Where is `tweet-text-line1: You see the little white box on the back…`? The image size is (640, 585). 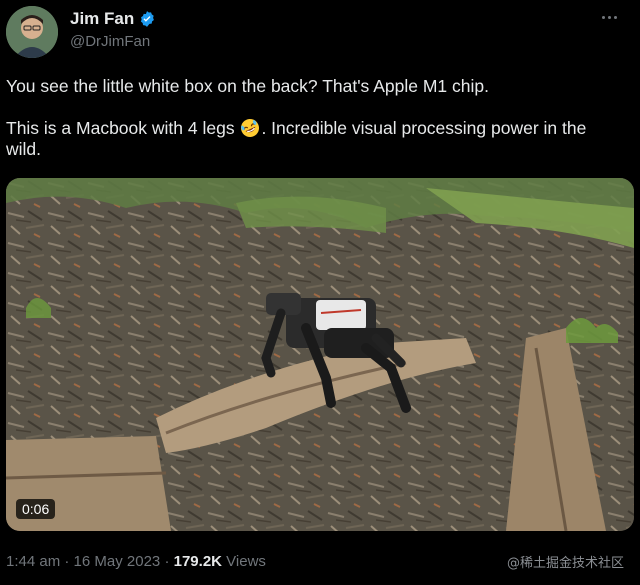 tweet-text-line1: You see the little white box on the back… is located at coordinates (247, 86).